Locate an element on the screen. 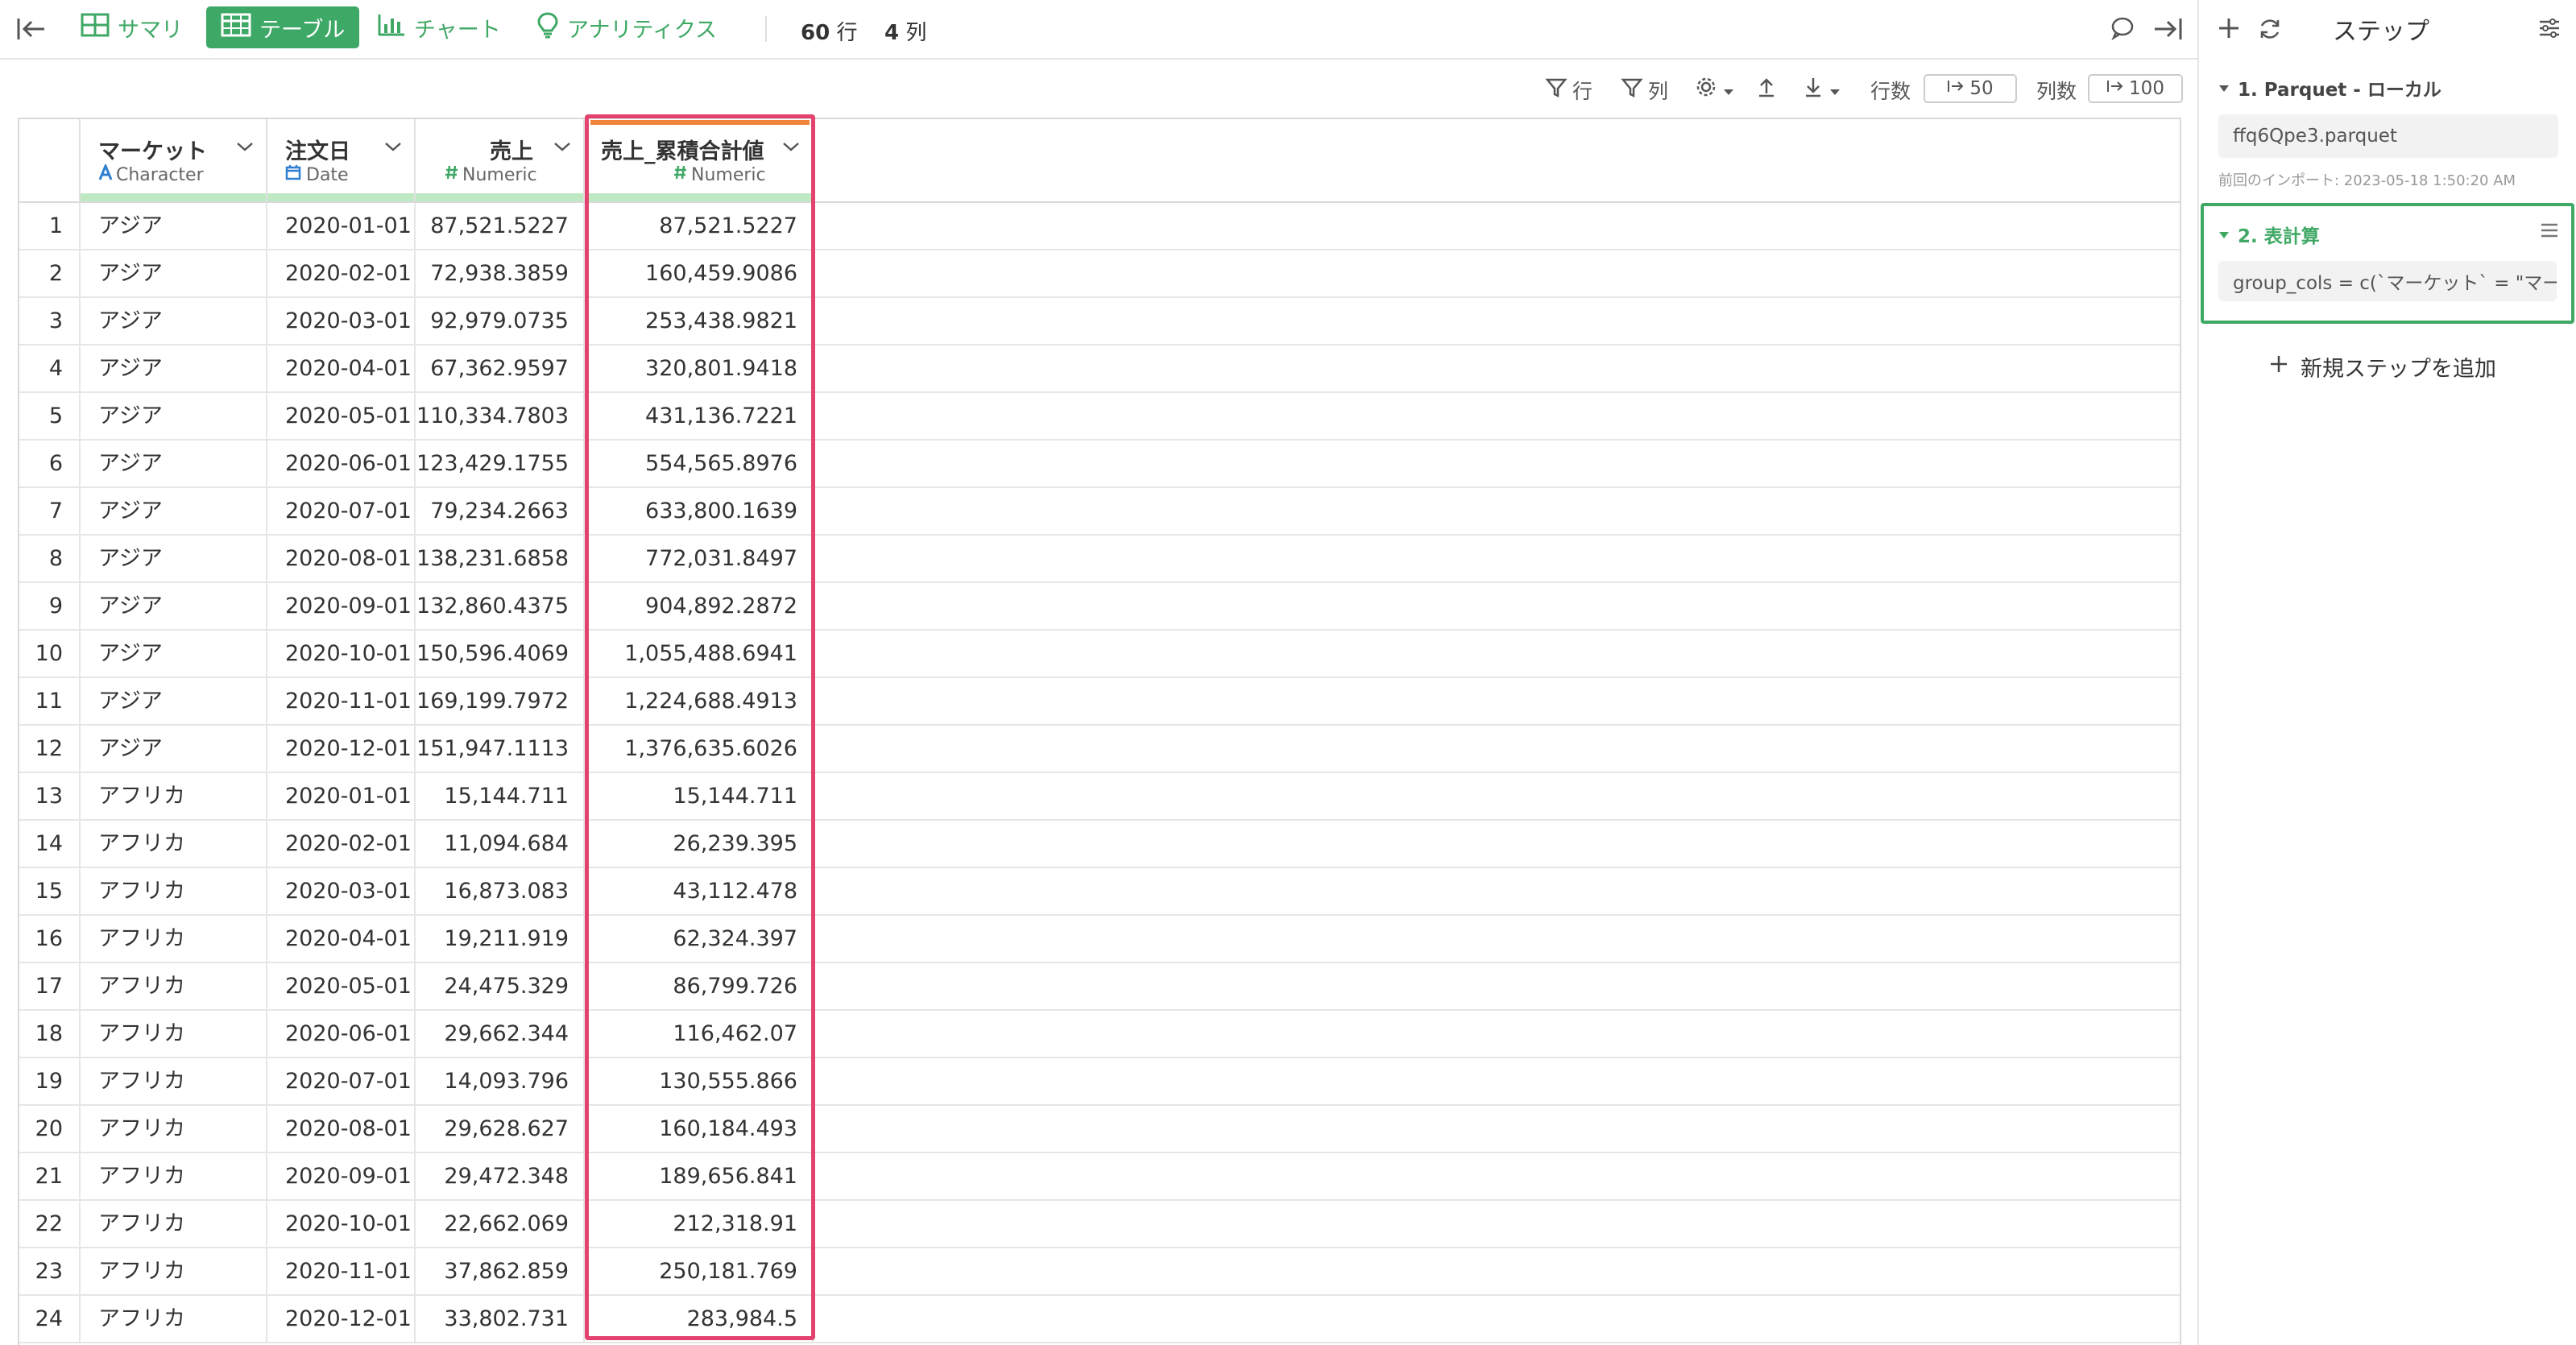  add-step-button: 新規ステップを追加 is located at coordinates (2382, 367).